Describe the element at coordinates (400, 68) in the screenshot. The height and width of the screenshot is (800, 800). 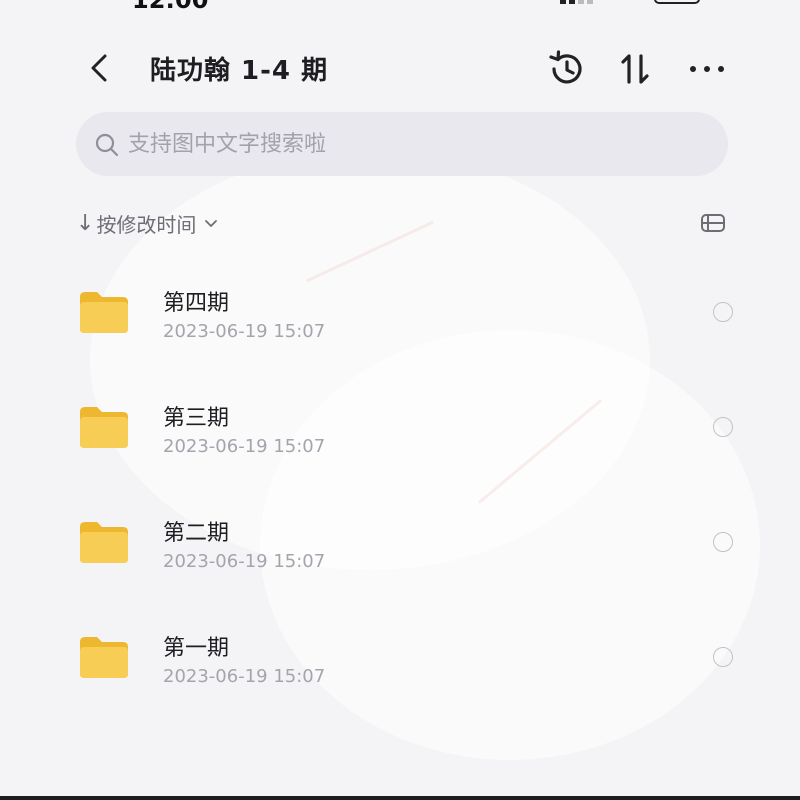
I see `header-bar: 陆功翰 1-4 期` at that location.